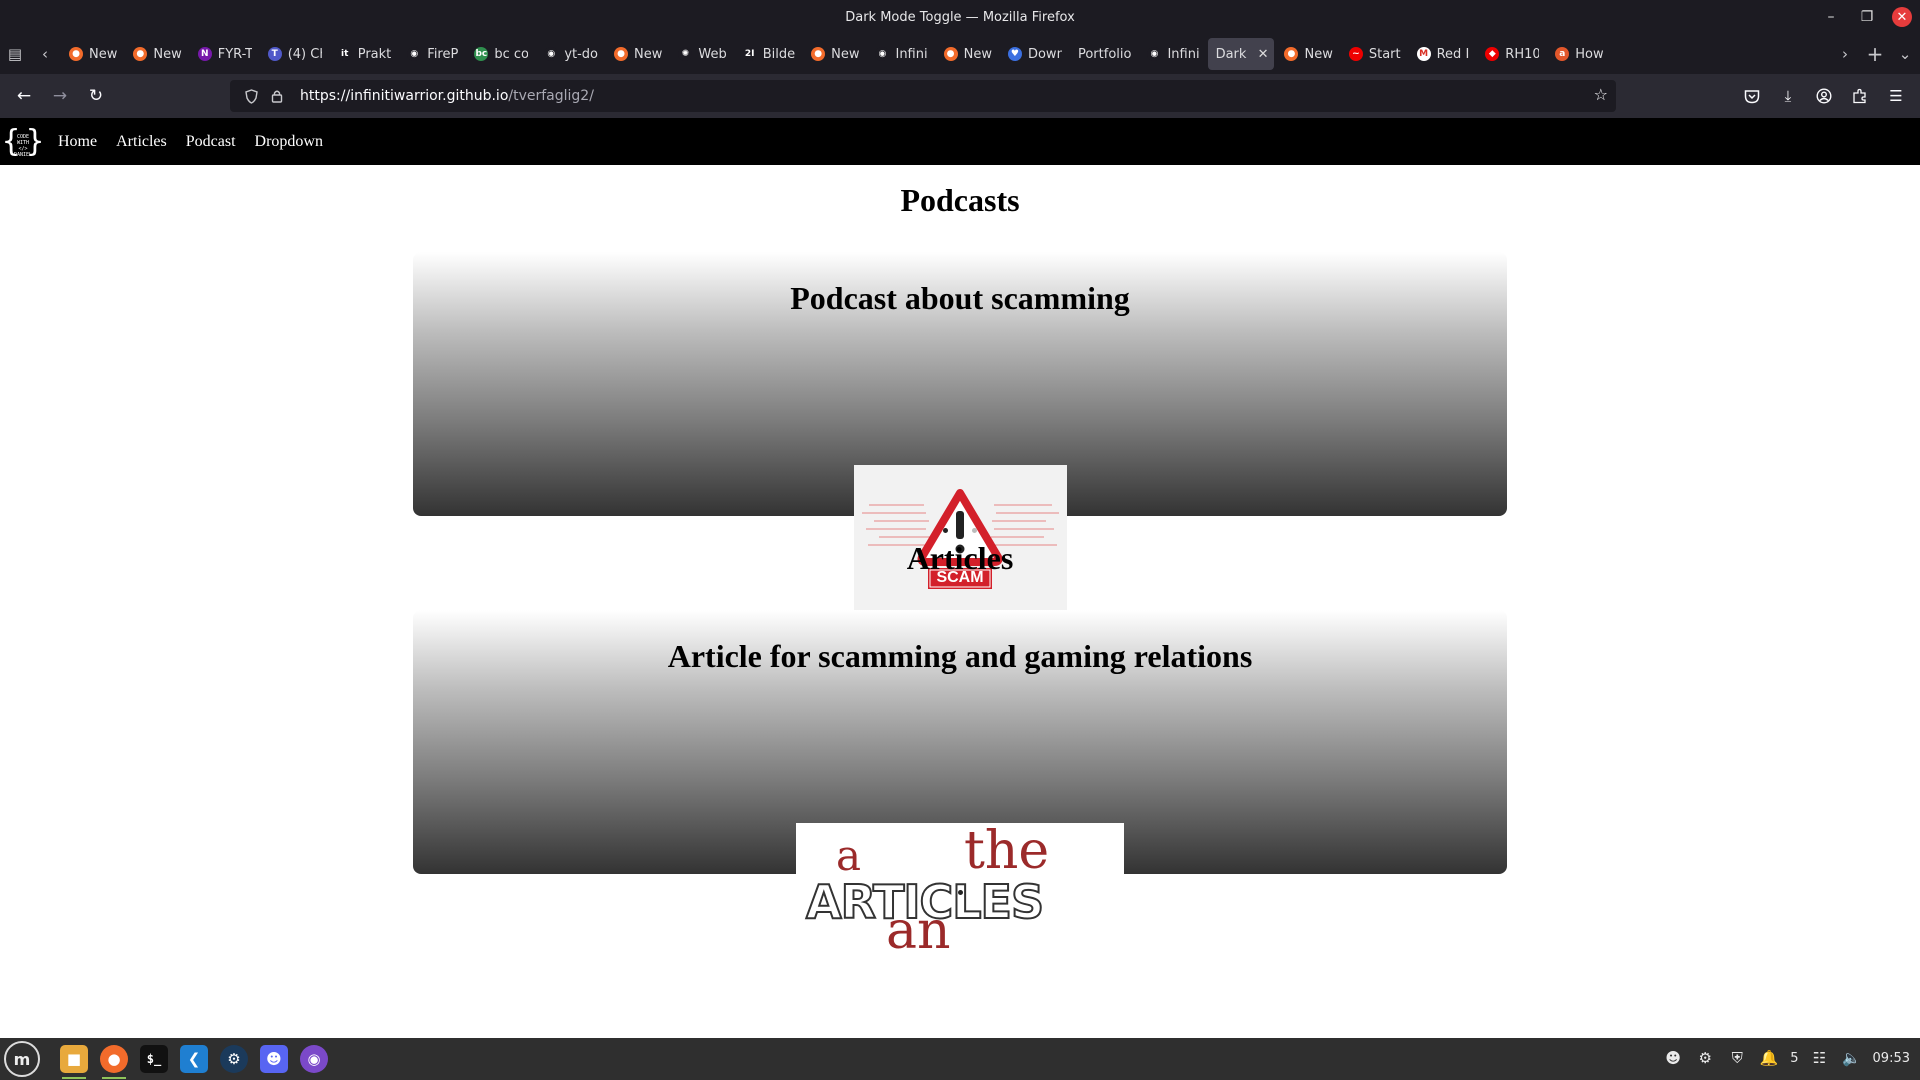 This screenshot has height=1080, width=1920. Describe the element at coordinates (1769, 1058) in the screenshot. I see `notifications-icon: 🔔` at that location.